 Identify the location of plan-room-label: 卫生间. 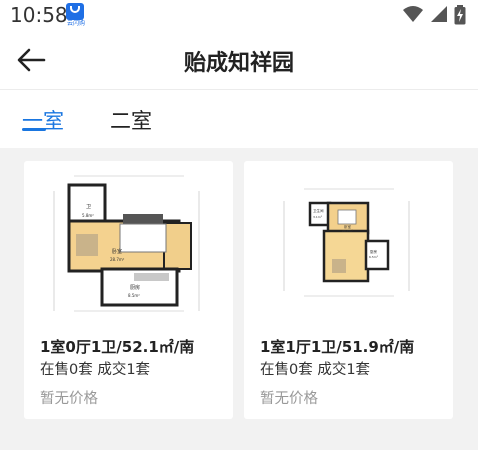
(318, 210).